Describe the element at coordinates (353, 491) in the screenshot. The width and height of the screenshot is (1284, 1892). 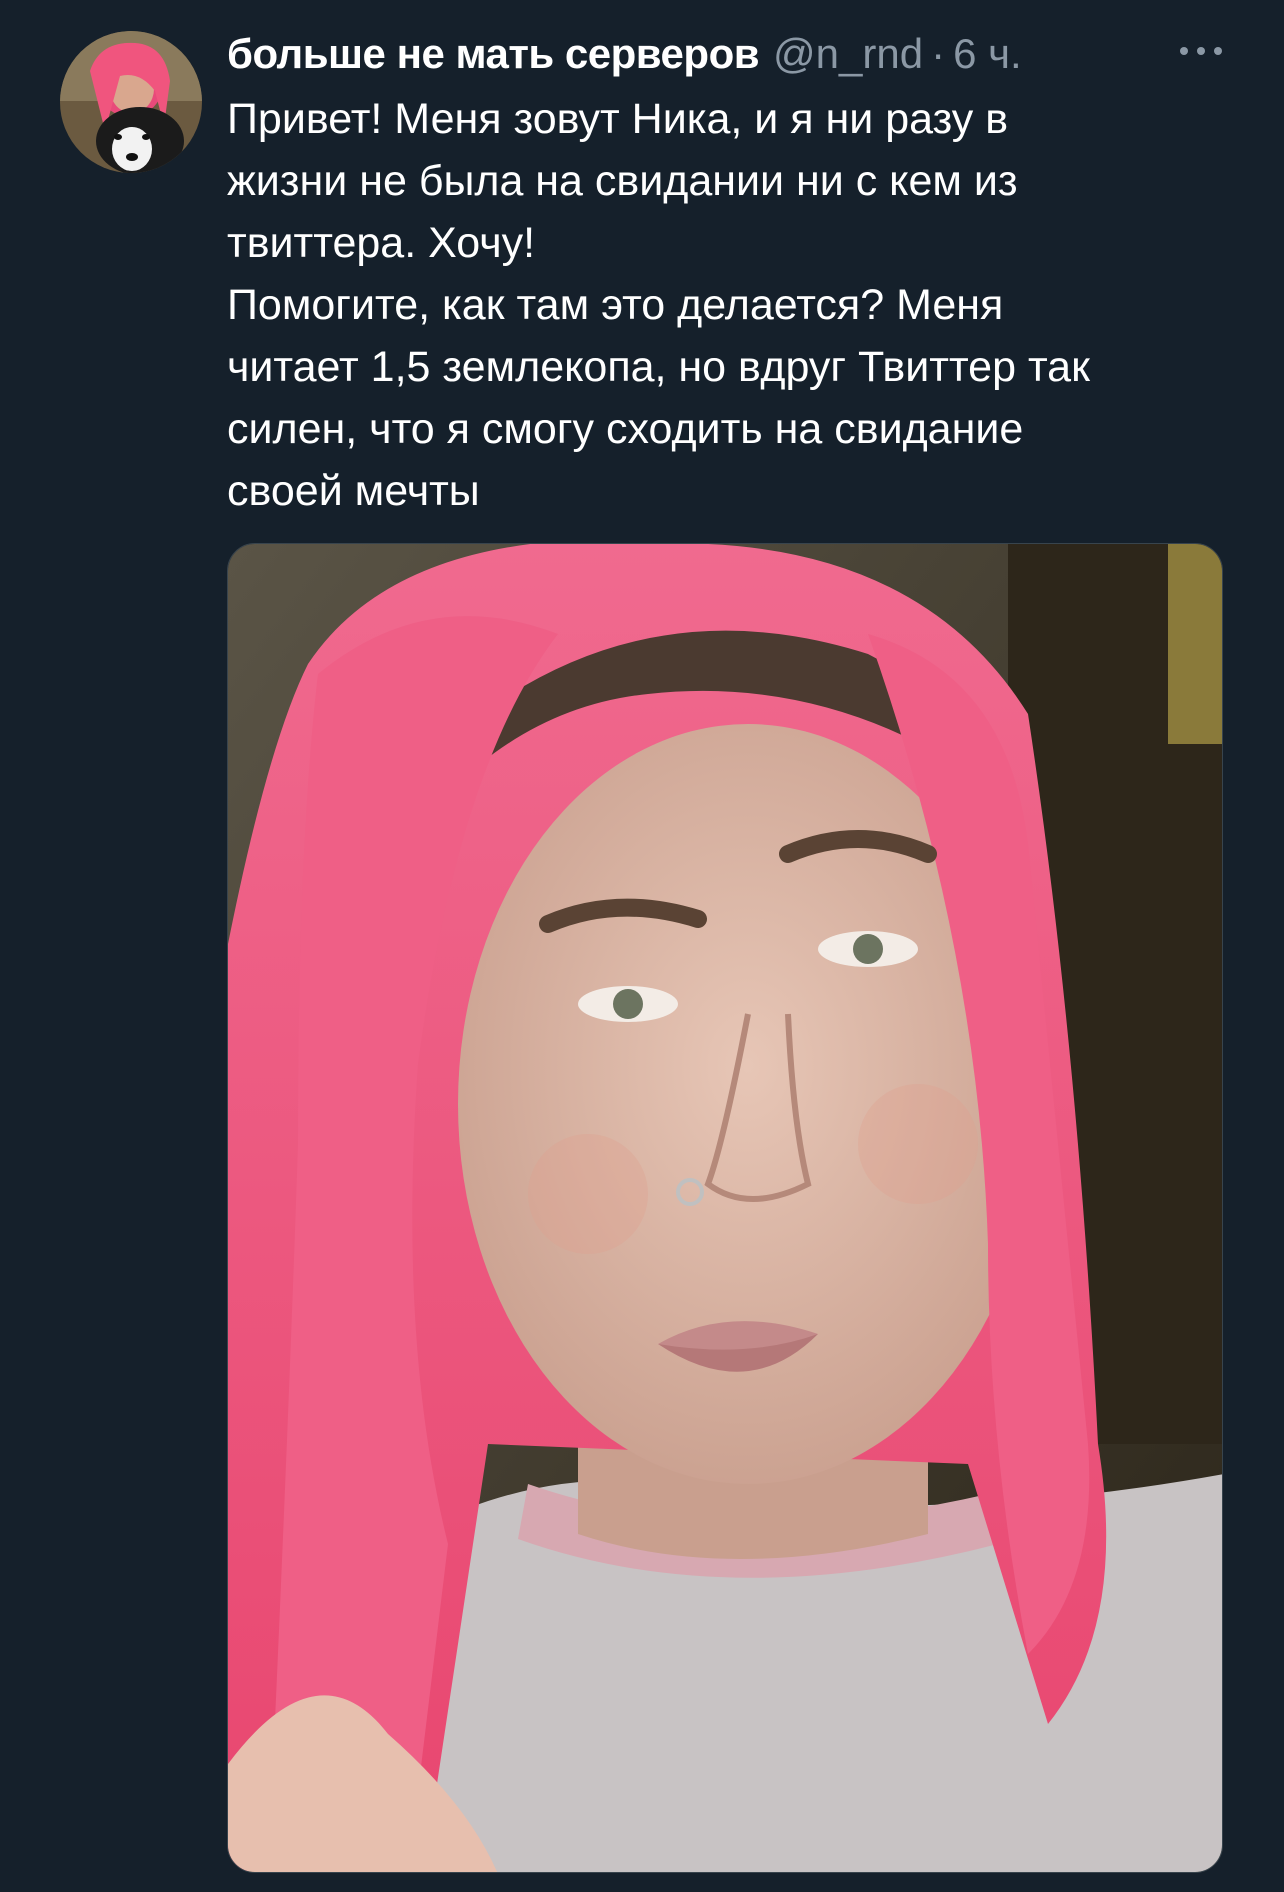
I see `tweet-text-line: своей мечты` at that location.